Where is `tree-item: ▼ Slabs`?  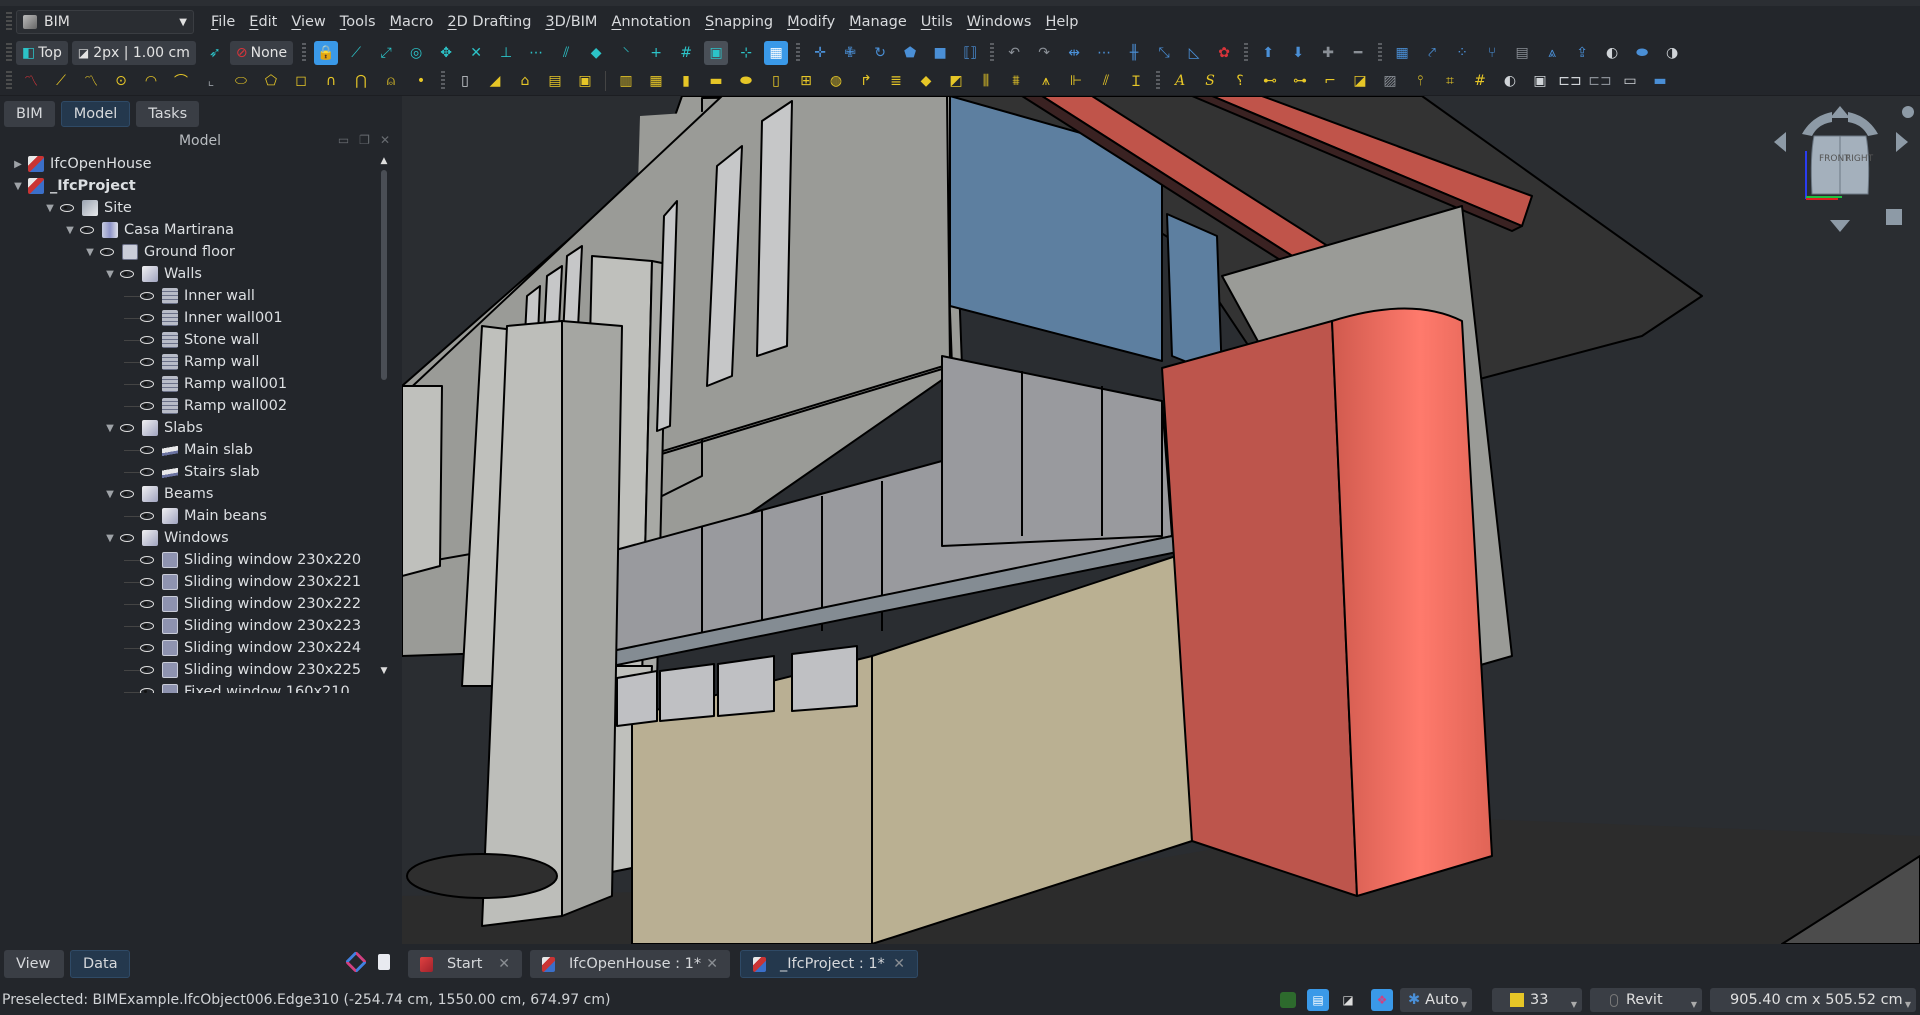
tree-item: ▼ Slabs is located at coordinates (191, 428).